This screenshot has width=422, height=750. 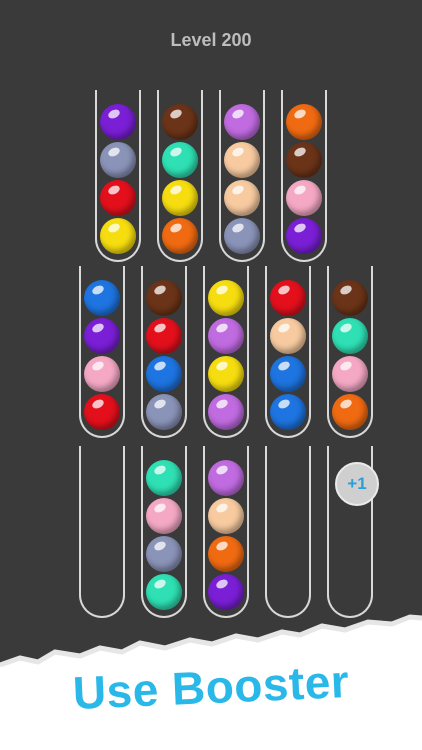 I want to click on add-tube-button: +1, so click(x=357, y=484).